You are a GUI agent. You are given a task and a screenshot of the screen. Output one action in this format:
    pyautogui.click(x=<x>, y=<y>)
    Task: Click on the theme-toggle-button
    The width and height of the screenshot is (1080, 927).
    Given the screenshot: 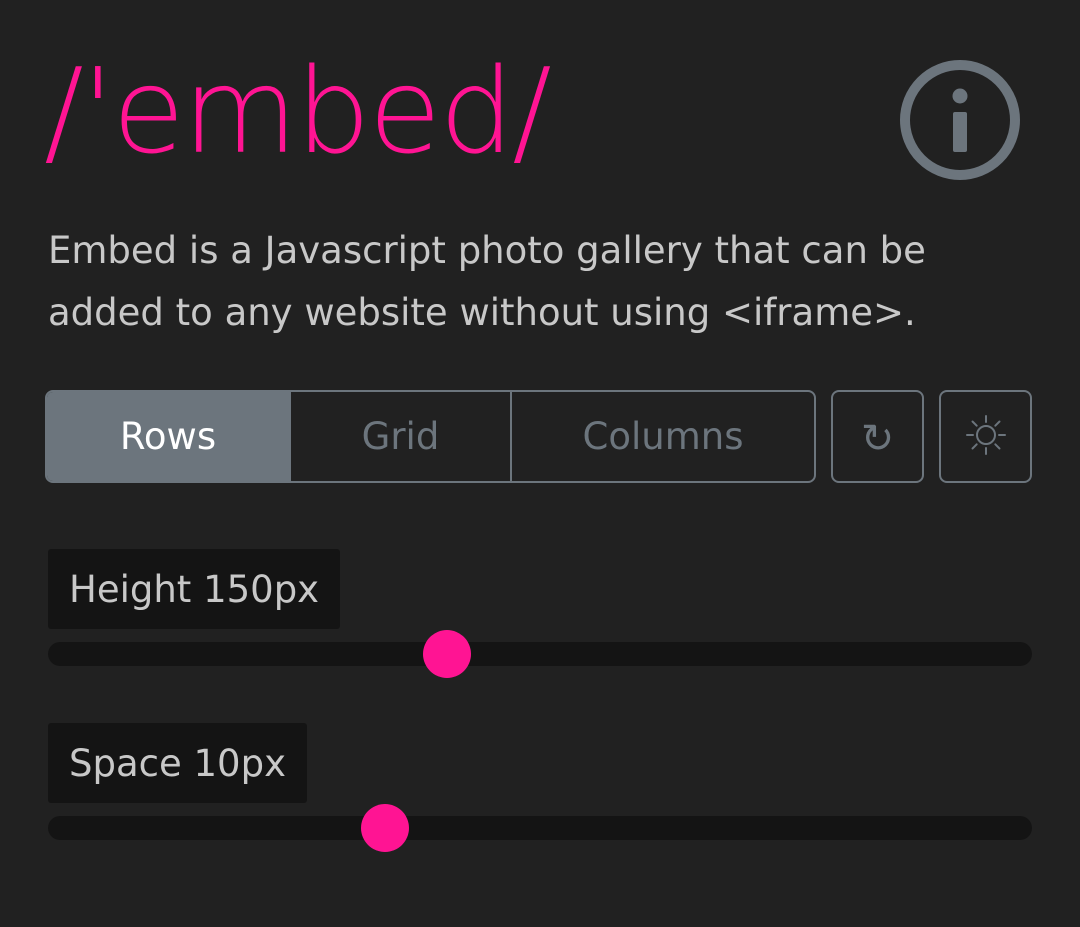 What is the action you would take?
    pyautogui.click(x=985, y=436)
    